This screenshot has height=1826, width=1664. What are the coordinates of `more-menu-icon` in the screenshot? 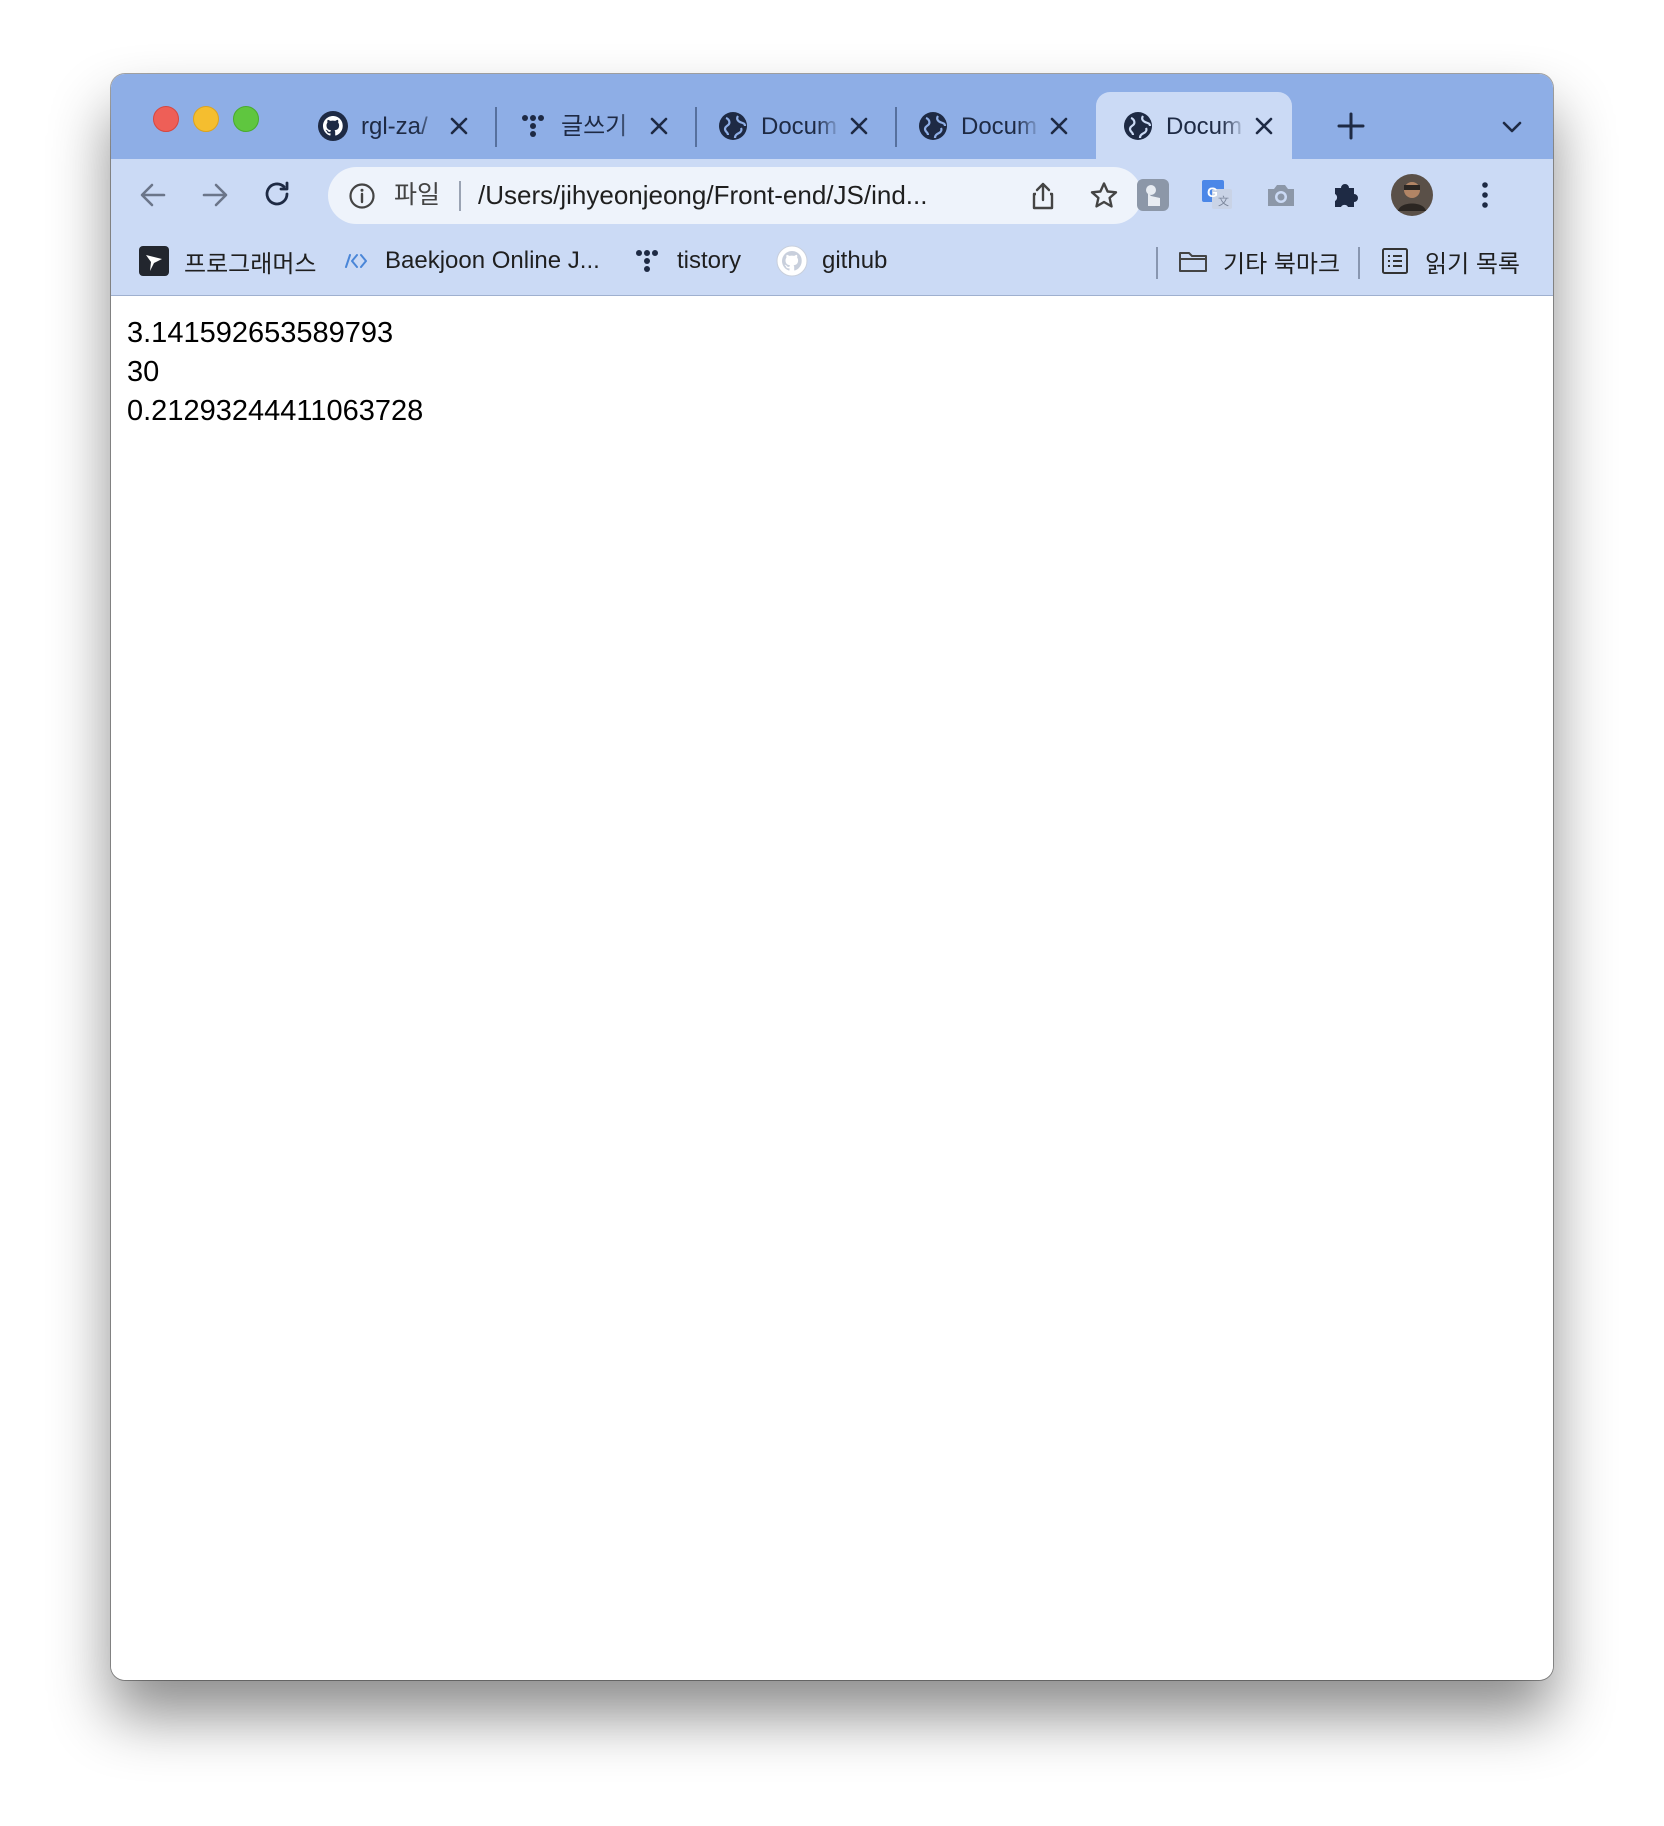 It's located at (1485, 195).